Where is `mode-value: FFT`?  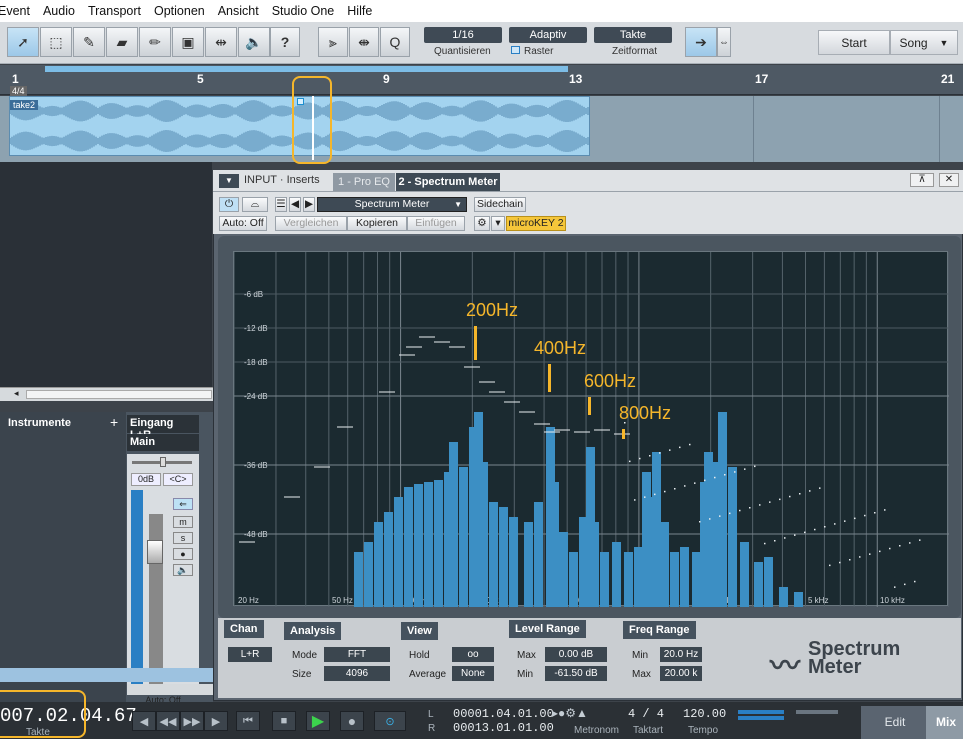 mode-value: FFT is located at coordinates (357, 654).